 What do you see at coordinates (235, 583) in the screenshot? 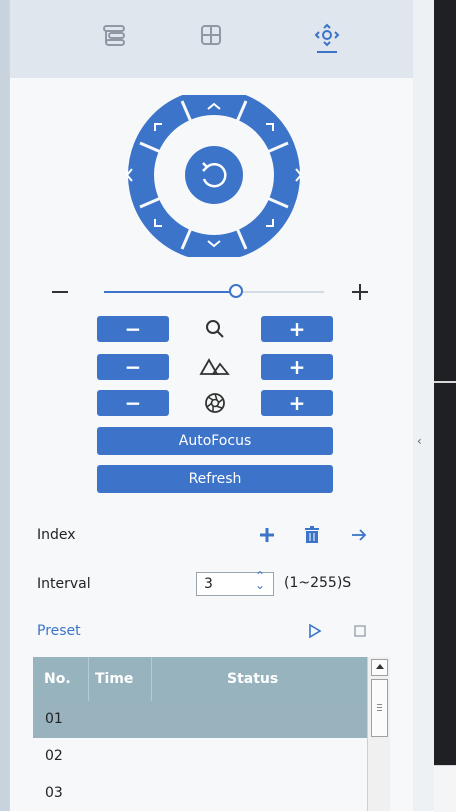
I see `interval-spinner: 3 ⌃ ⌄` at bounding box center [235, 583].